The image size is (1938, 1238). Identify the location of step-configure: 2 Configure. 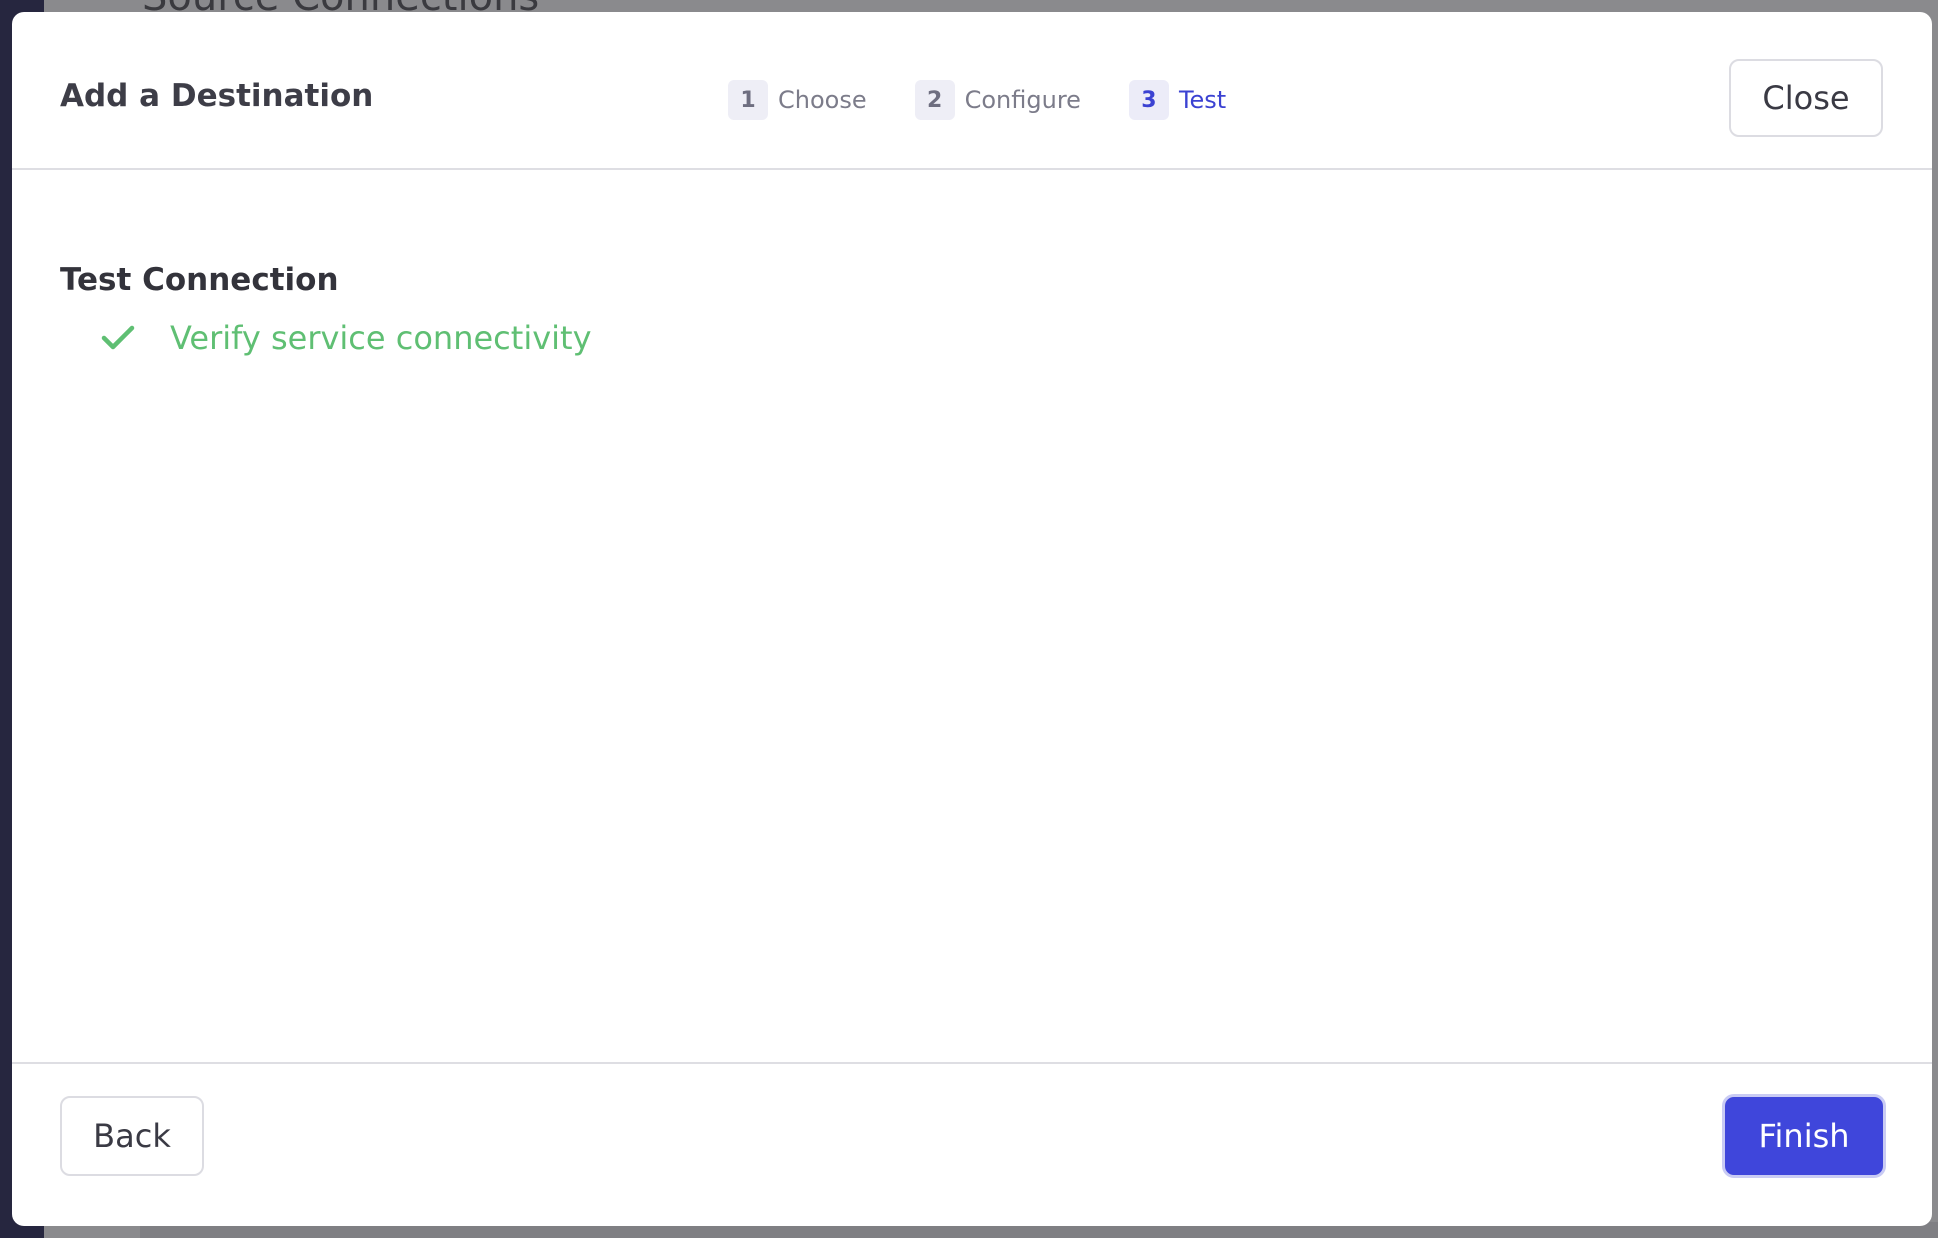
(997, 100).